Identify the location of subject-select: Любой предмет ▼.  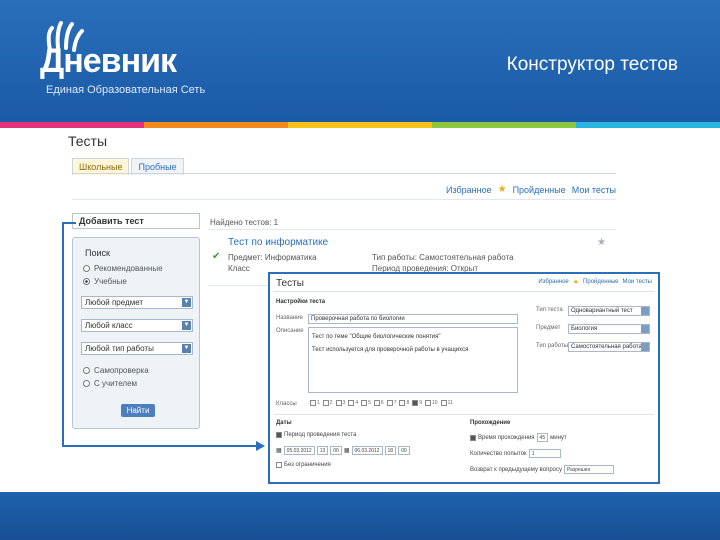
(137, 302).